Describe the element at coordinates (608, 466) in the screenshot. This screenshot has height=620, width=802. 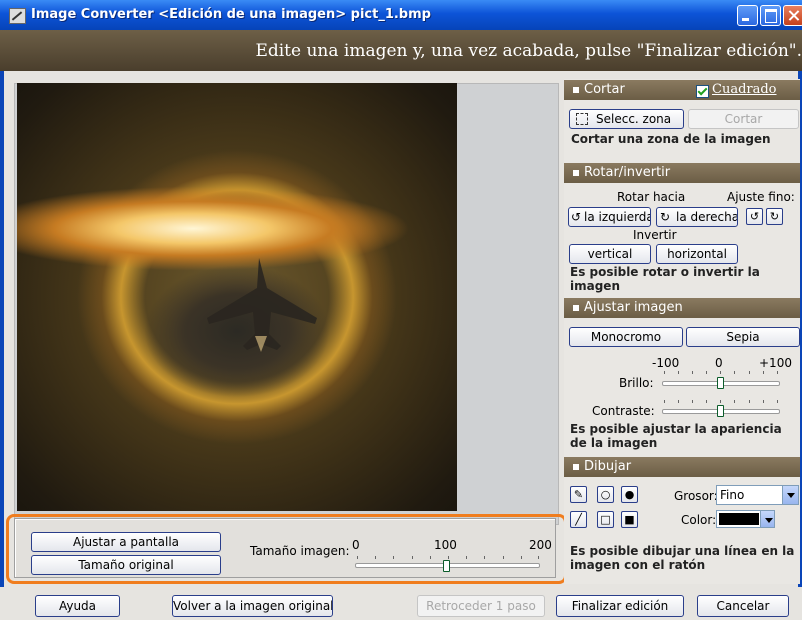
I see `draw-title: Dibujar` at that location.